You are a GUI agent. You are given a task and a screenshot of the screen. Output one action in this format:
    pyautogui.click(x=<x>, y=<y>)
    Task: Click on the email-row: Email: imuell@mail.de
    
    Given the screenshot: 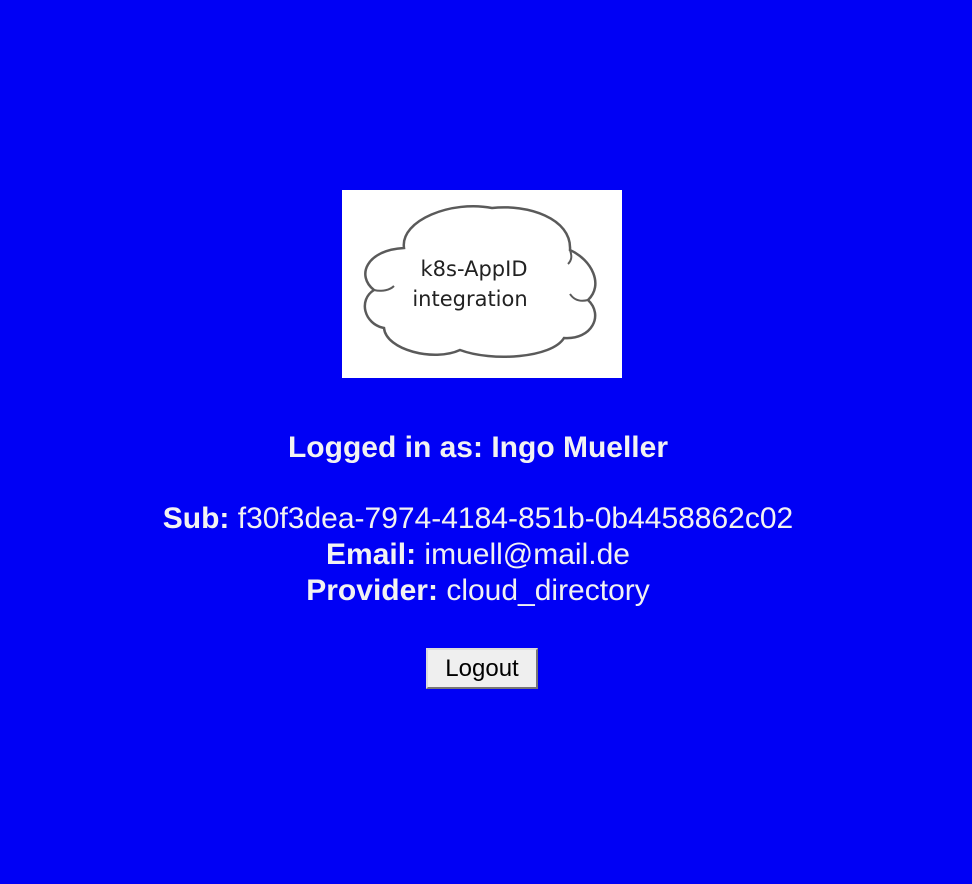 What is the action you would take?
    pyautogui.click(x=478, y=555)
    